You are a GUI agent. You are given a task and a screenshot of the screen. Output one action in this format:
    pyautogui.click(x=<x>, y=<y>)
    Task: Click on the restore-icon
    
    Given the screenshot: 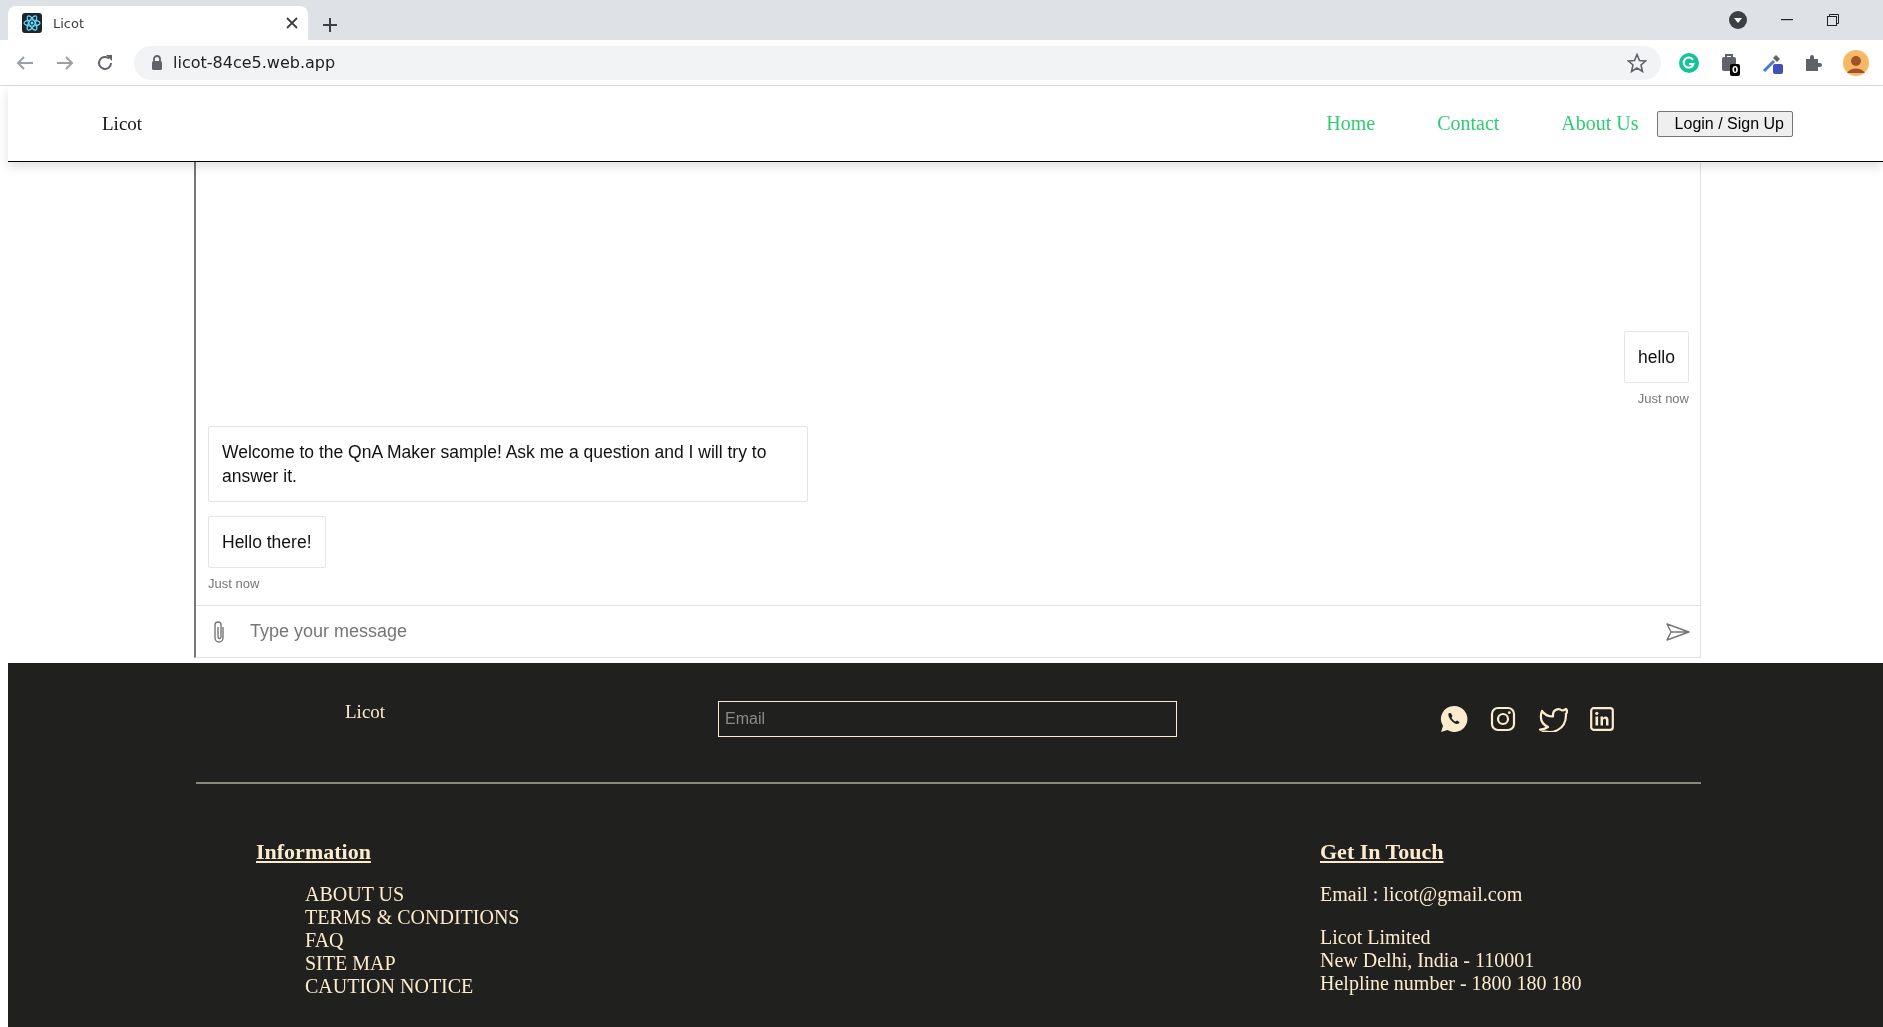 What is the action you would take?
    pyautogui.click(x=1833, y=20)
    